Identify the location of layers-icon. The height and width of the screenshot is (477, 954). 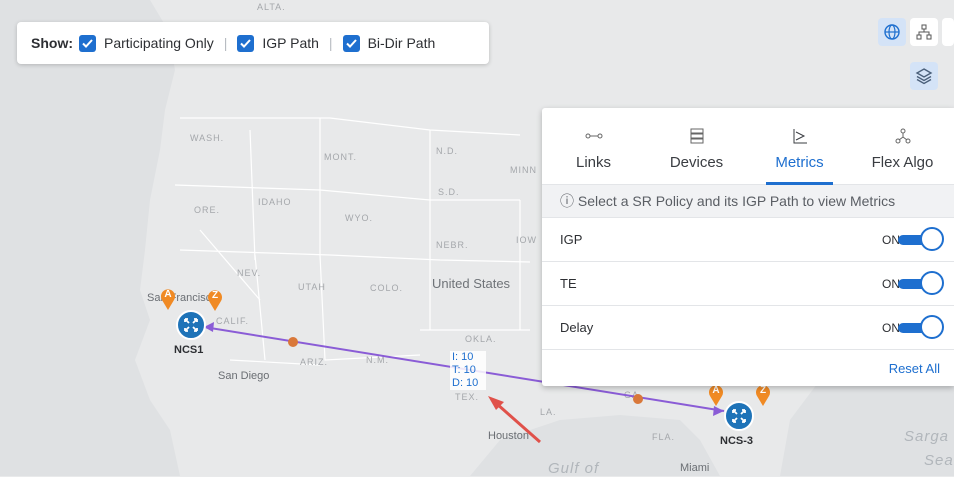
(924, 76).